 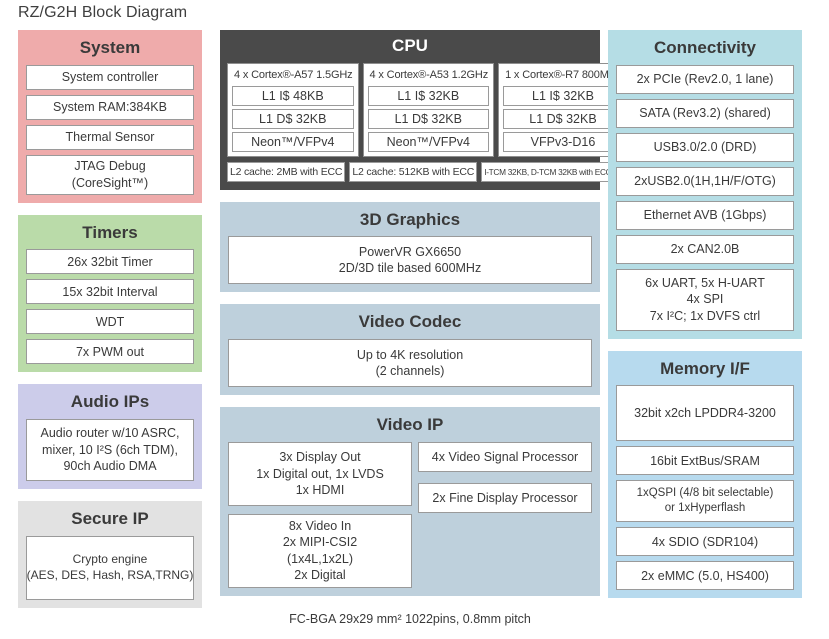 I want to click on cpu-l2-a53: L2 cache: 512KB with ECC, so click(x=413, y=171).